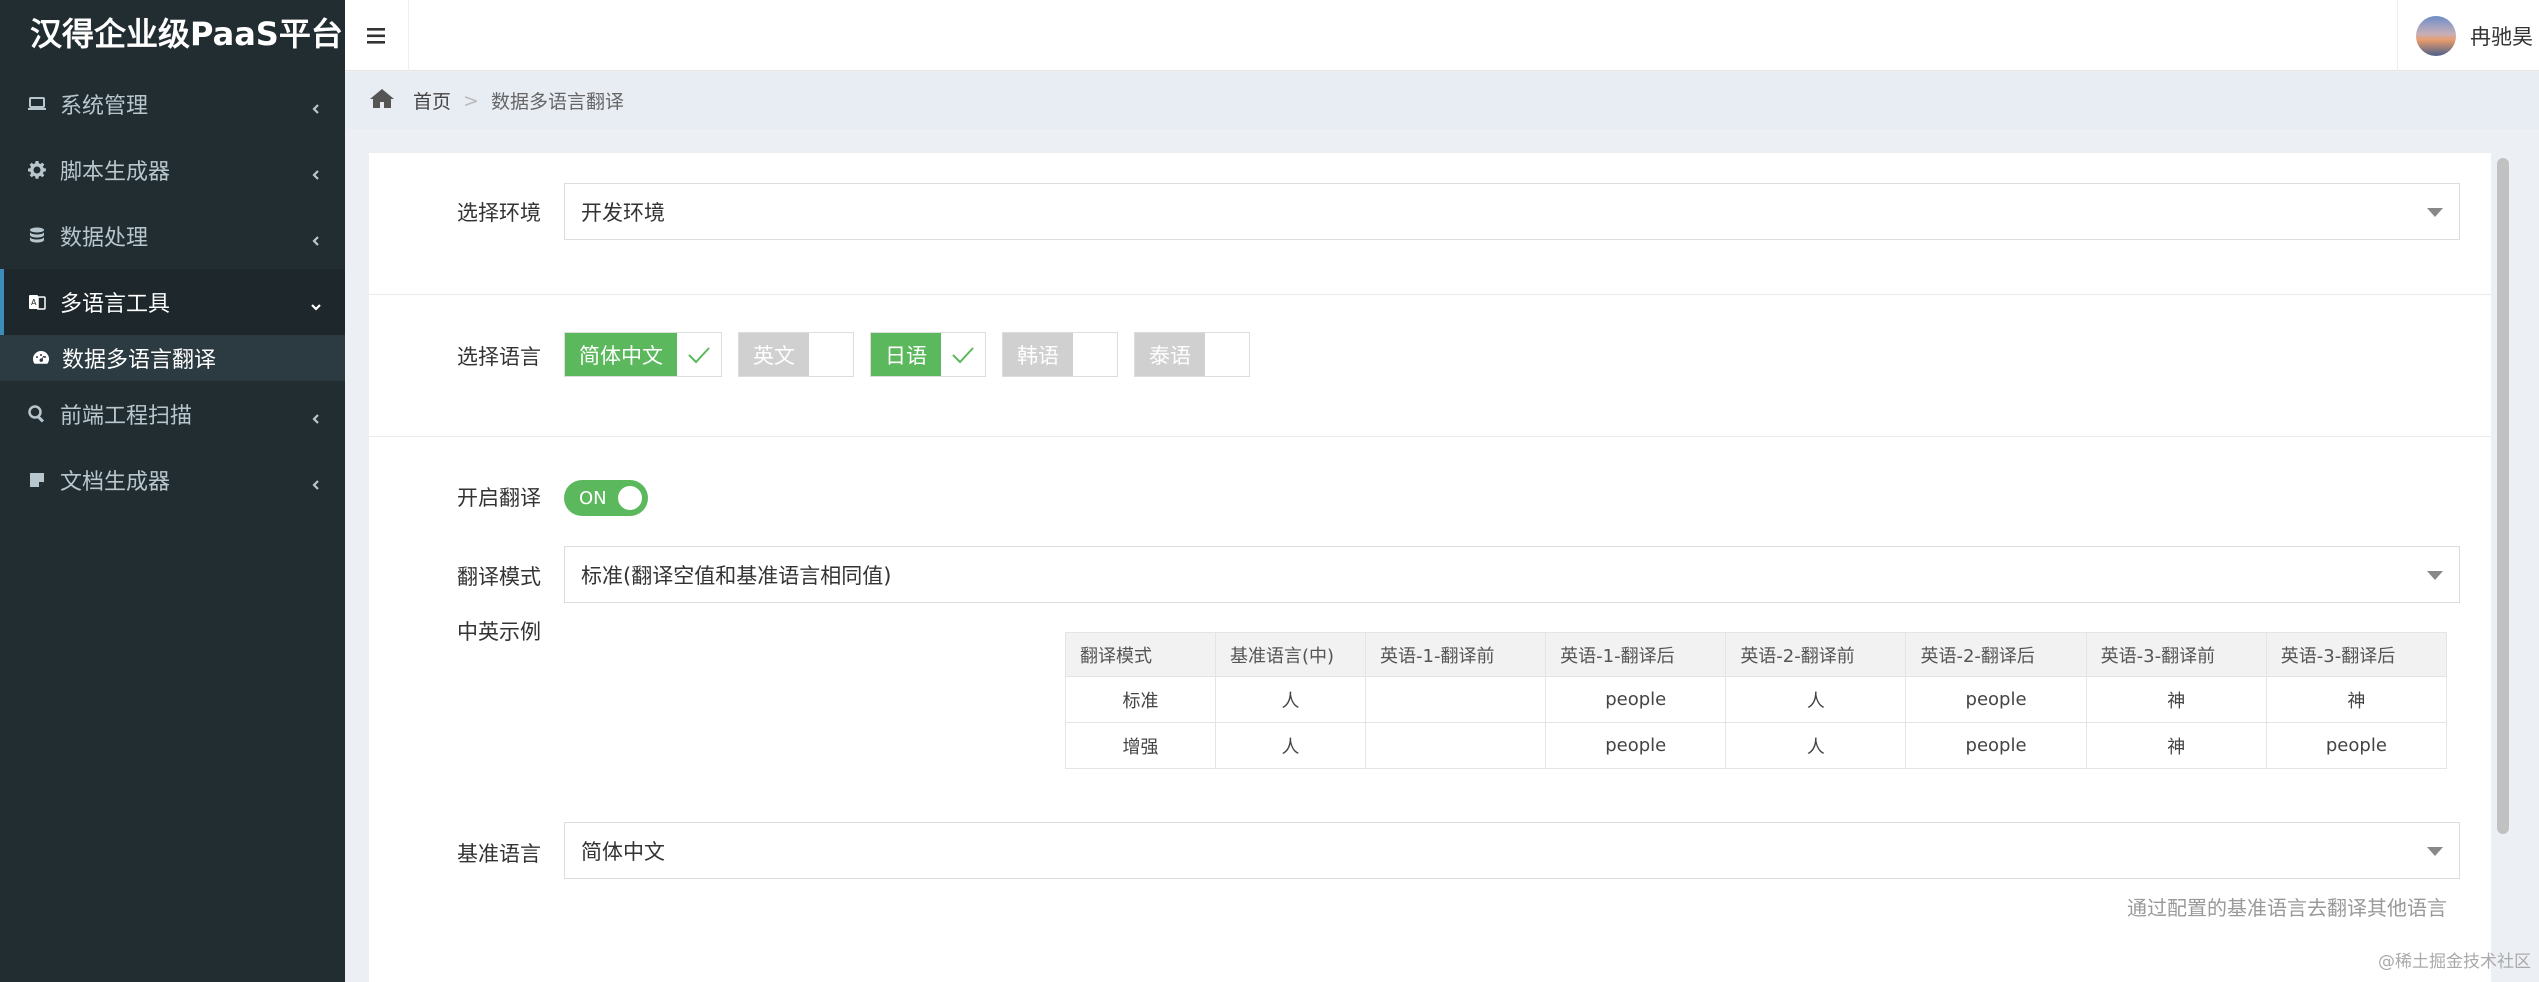 The image size is (2539, 982). What do you see at coordinates (1038, 354) in the screenshot?
I see `lang-option-label: 韩语` at bounding box center [1038, 354].